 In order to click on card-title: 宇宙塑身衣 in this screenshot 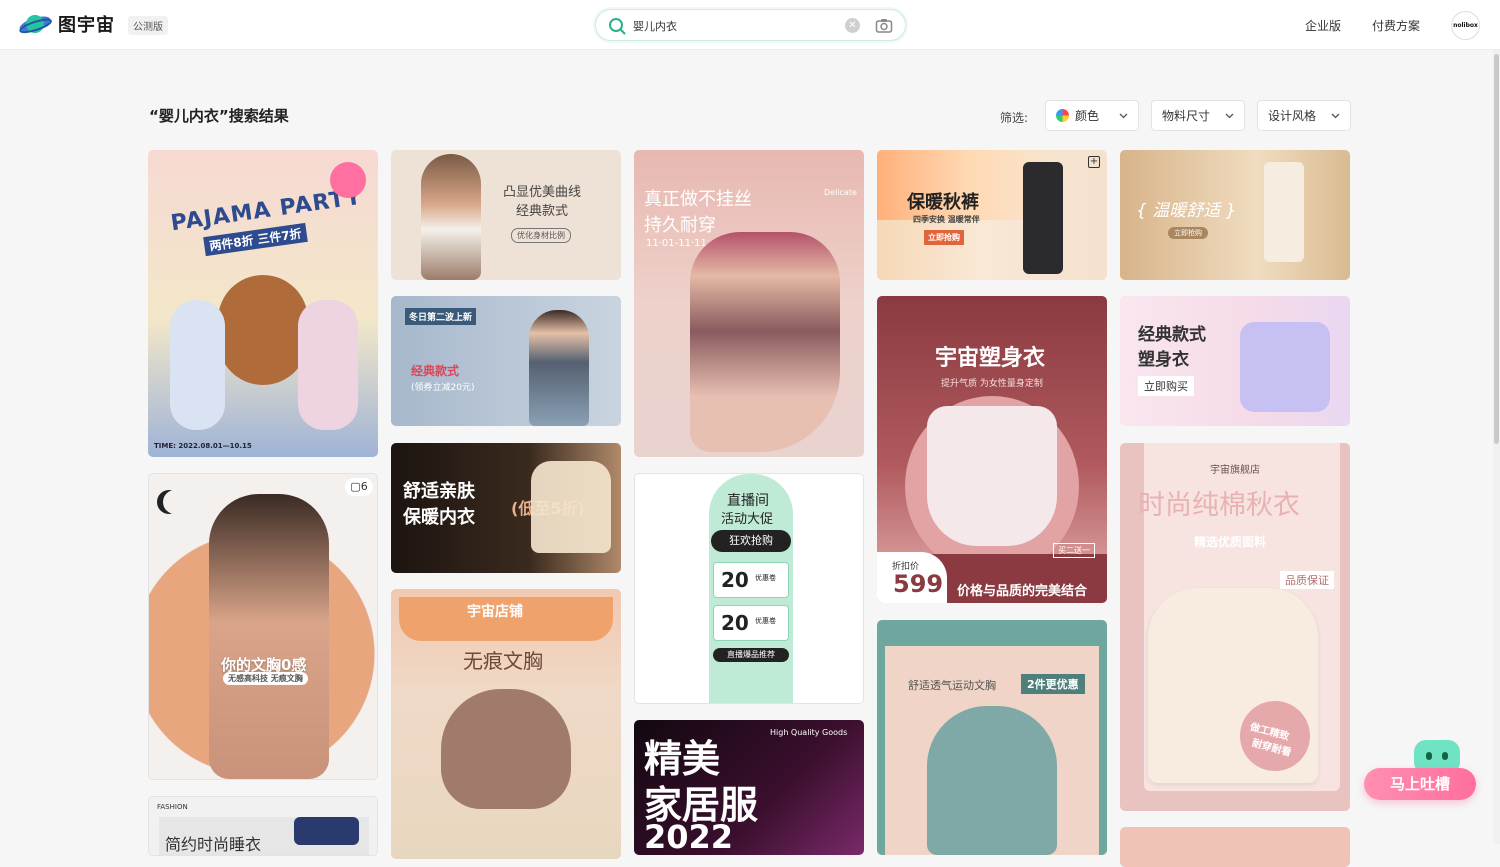, I will do `click(990, 358)`.